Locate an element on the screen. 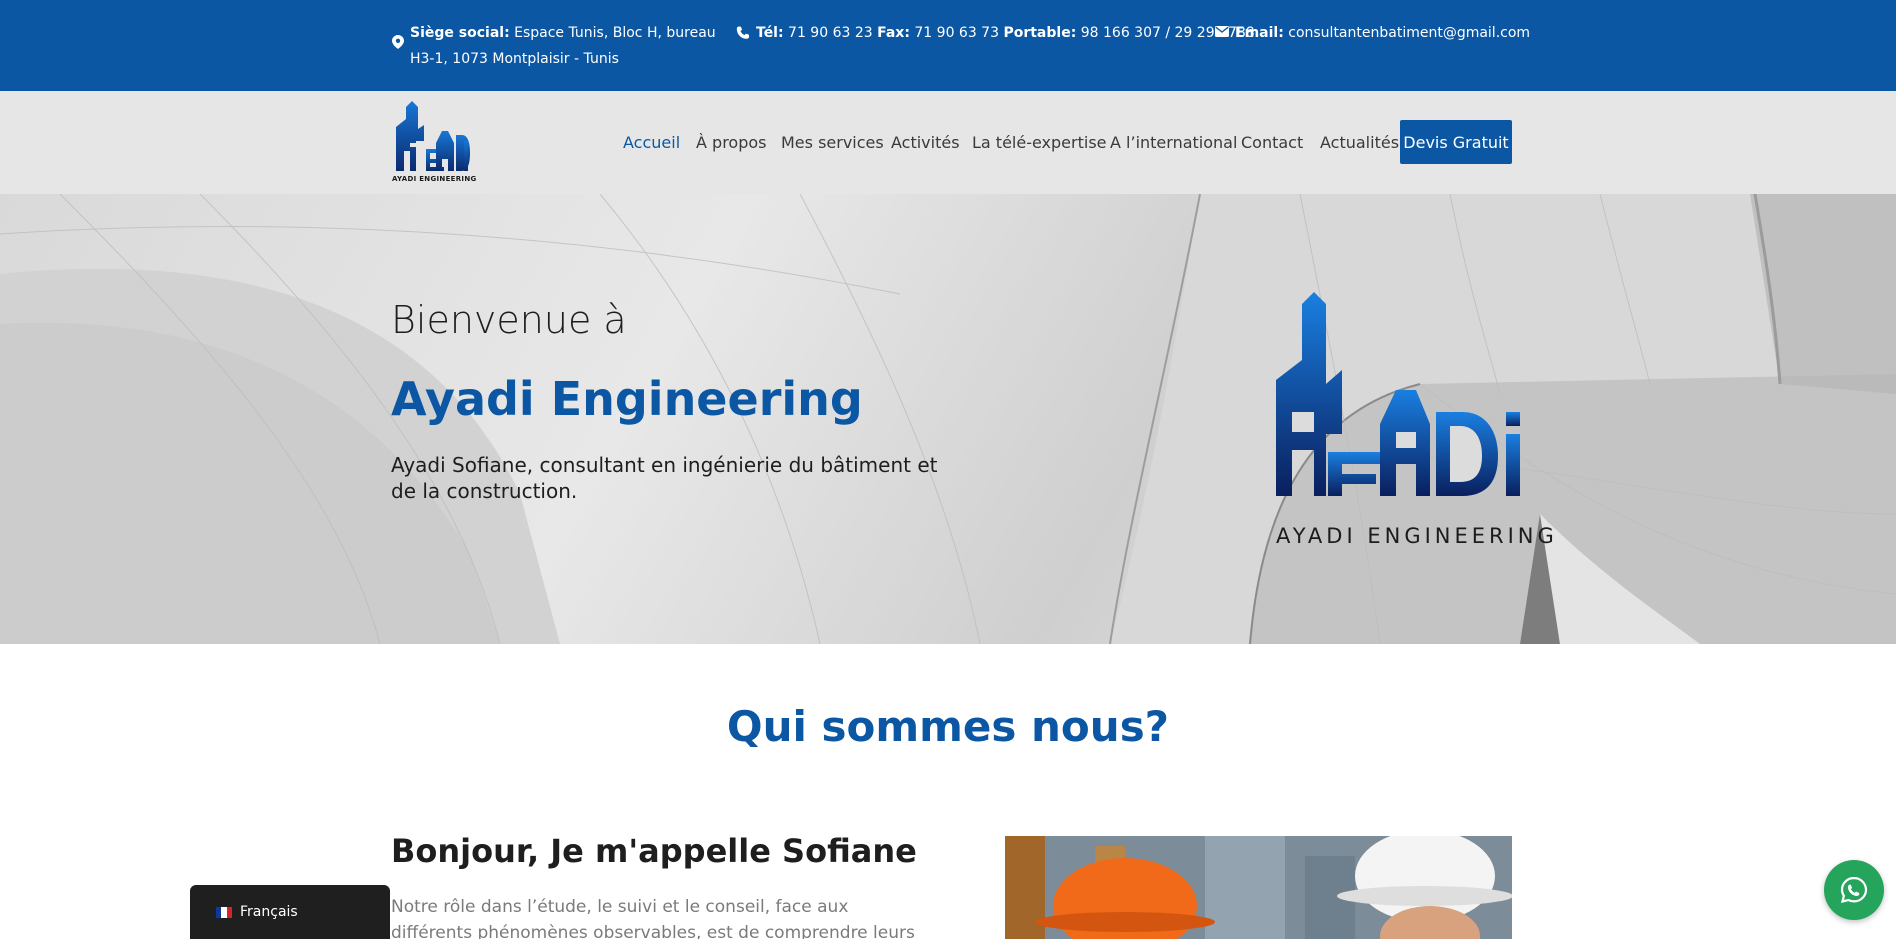 The width and height of the screenshot is (1896, 939). nav-contact: Contact is located at coordinates (1272, 142).